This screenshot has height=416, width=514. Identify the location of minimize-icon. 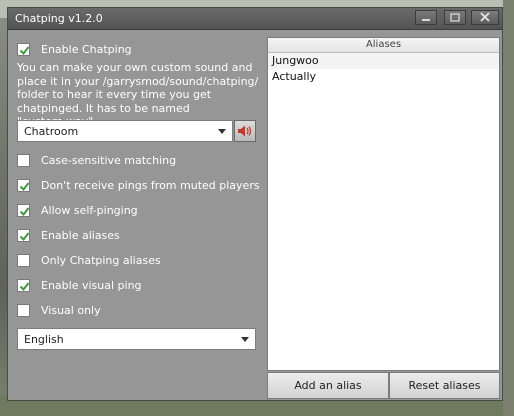
(426, 20).